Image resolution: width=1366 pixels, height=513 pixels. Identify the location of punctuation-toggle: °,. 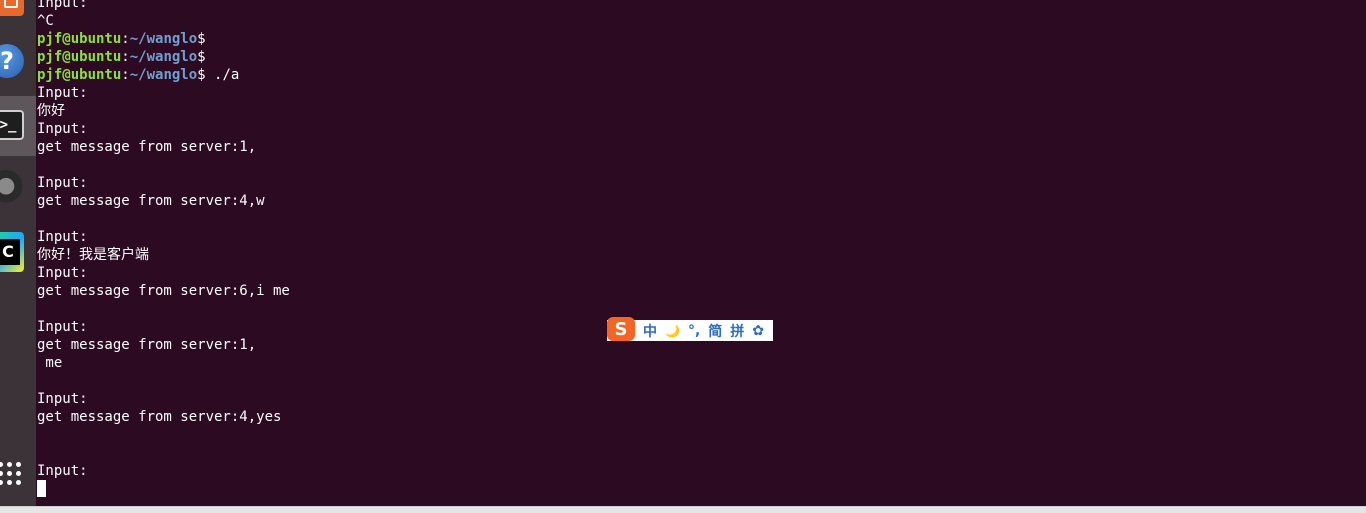
(694, 331).